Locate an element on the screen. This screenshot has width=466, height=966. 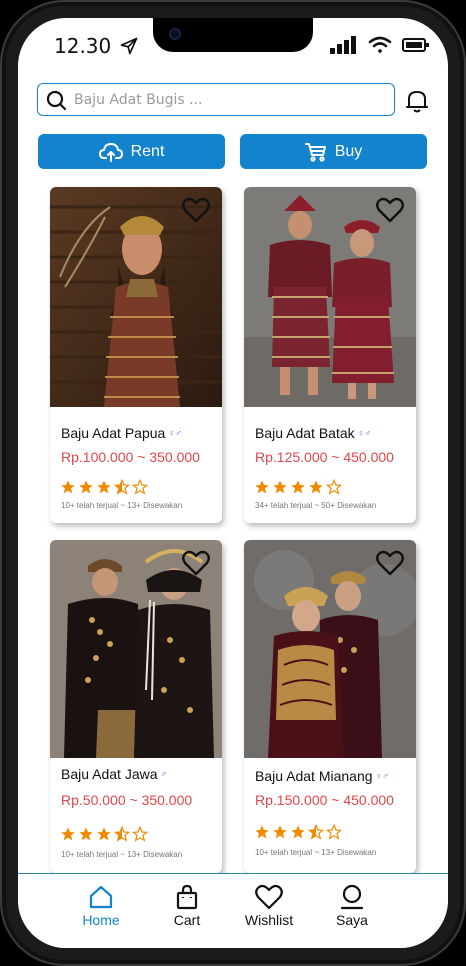
cloud-upload-icon is located at coordinates (110, 152).